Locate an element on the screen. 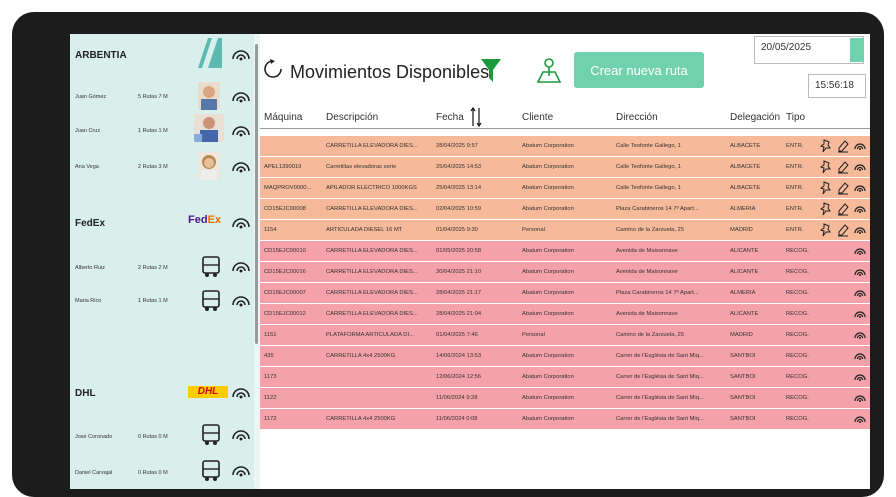  driver-routes: 1 Rutas 1 M is located at coordinates (153, 131).